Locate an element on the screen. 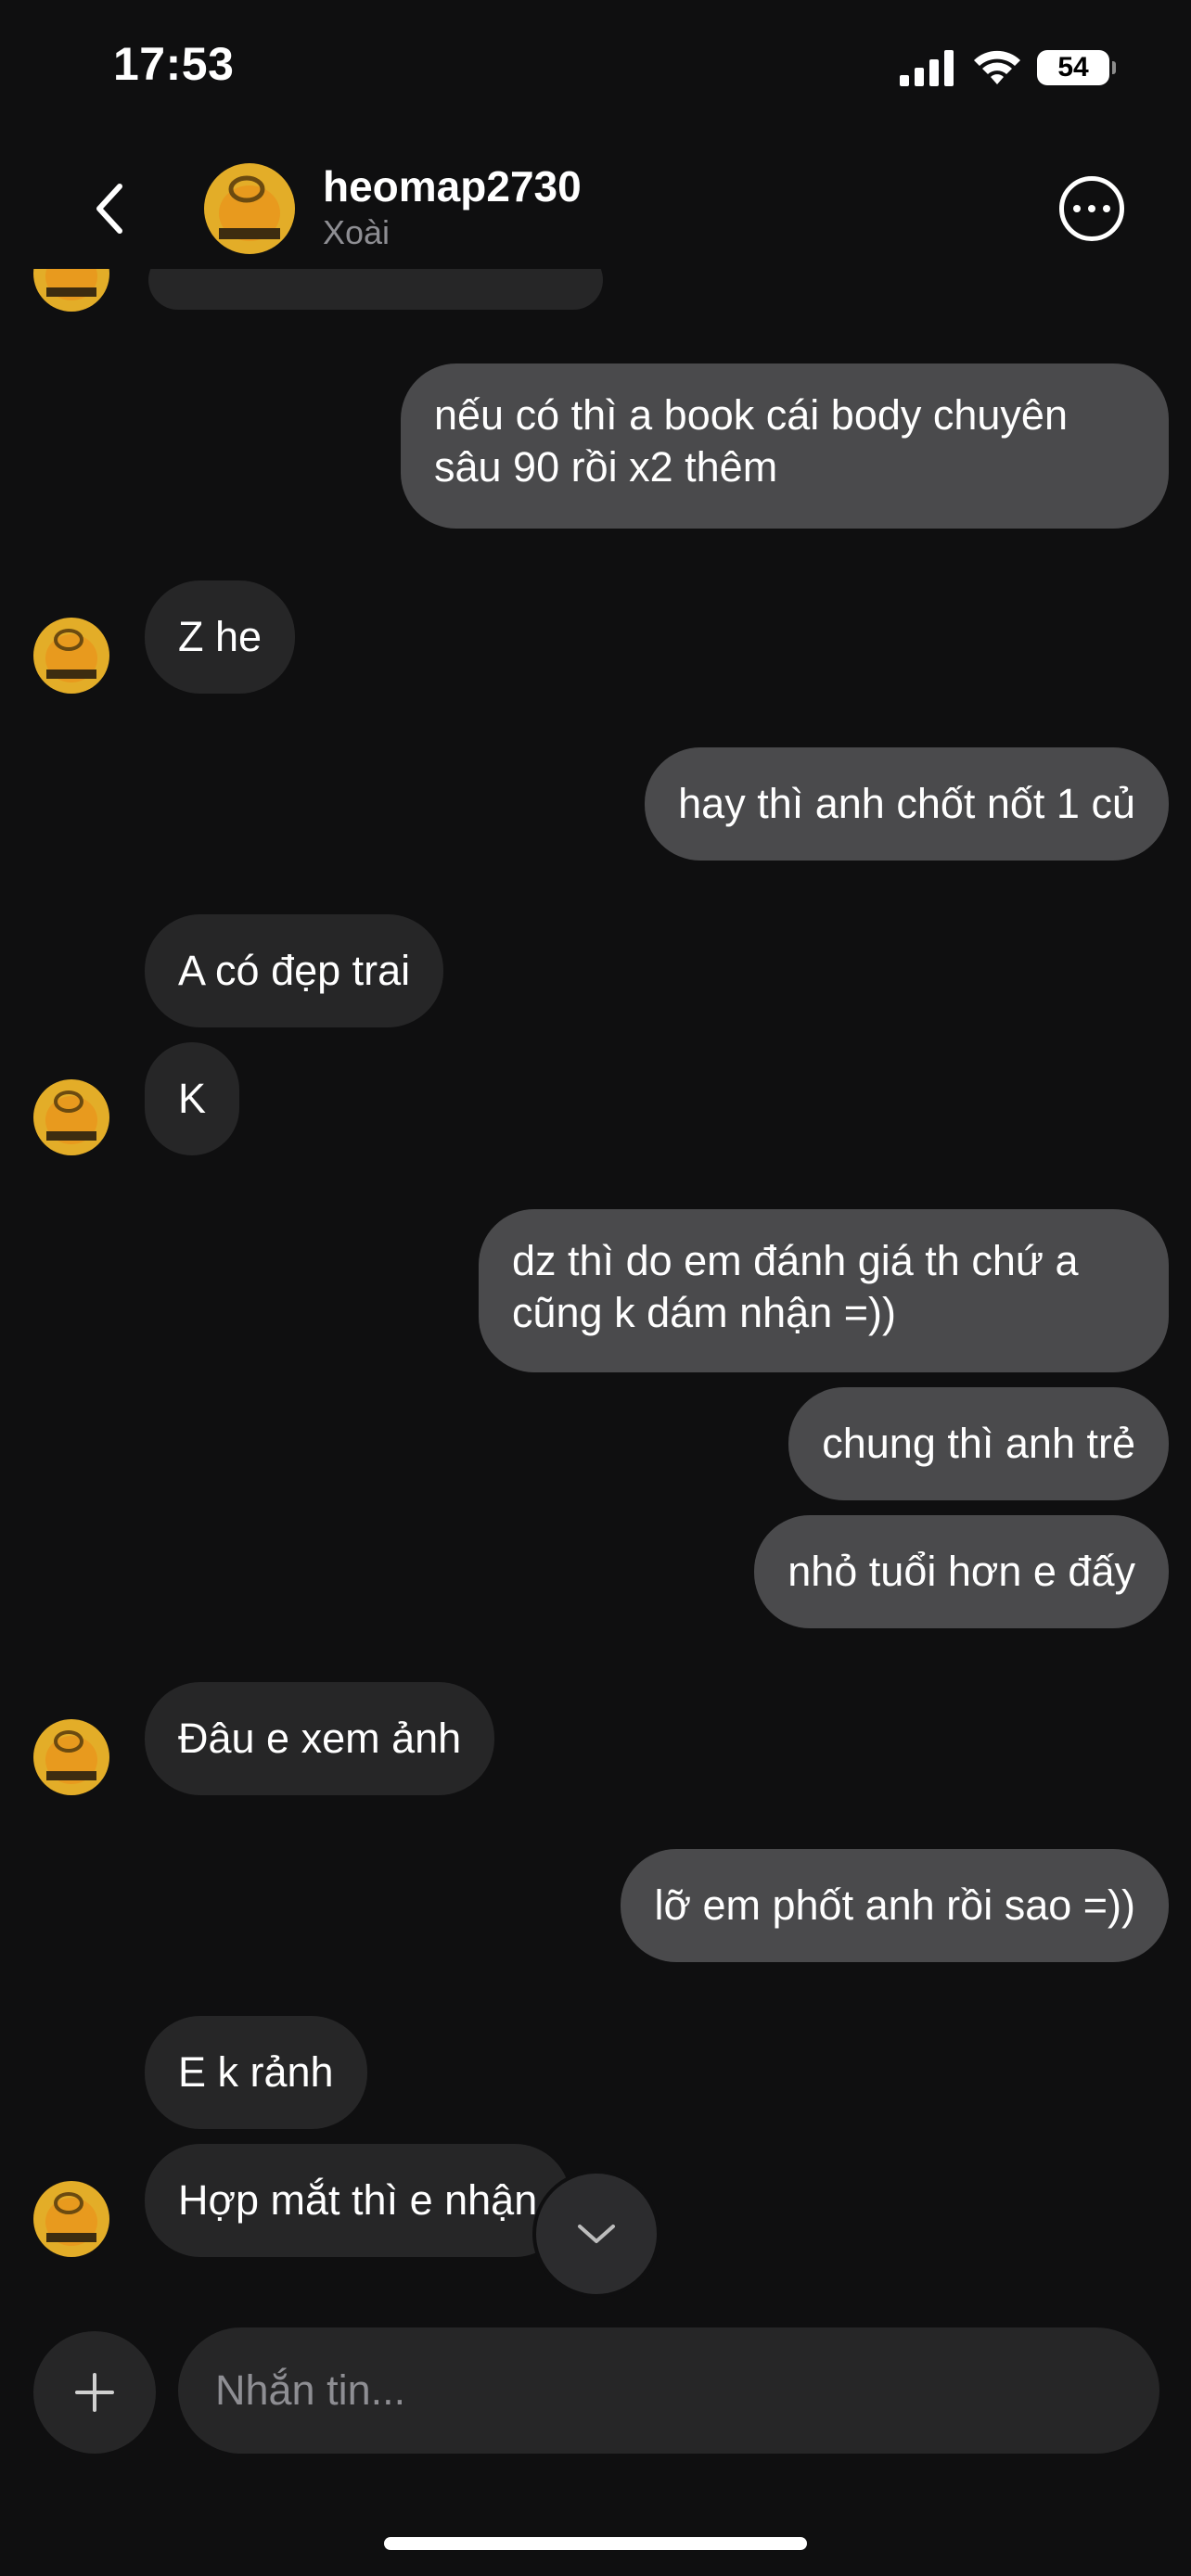  message-bubble-incoming: E k rảnh is located at coordinates (256, 2072).